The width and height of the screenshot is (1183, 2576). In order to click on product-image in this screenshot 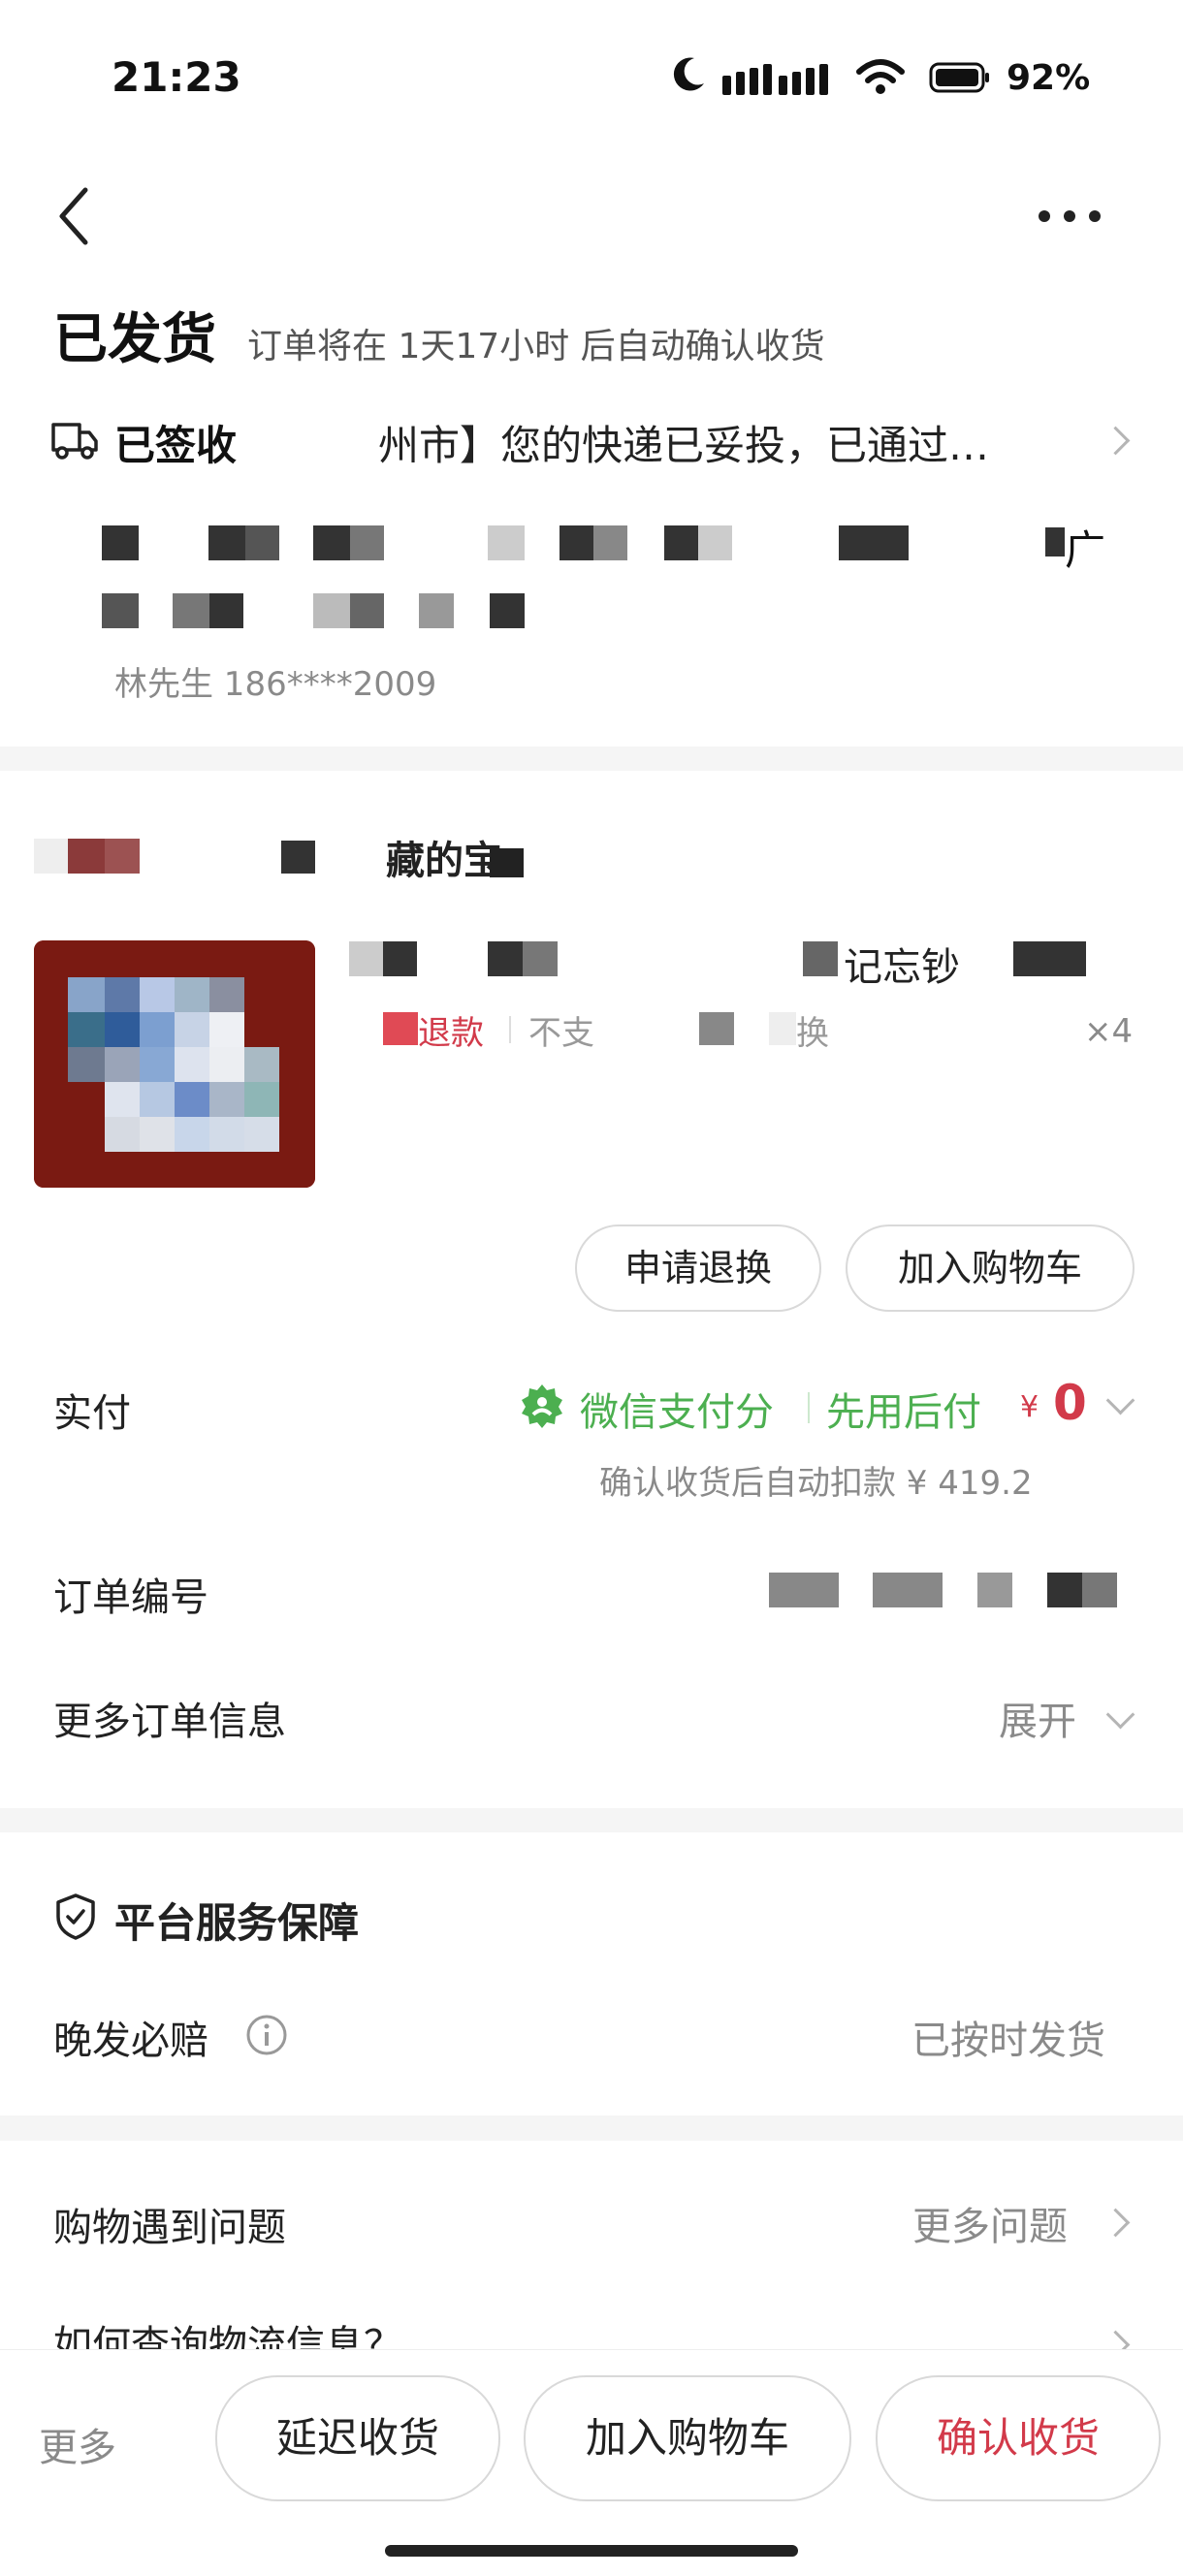, I will do `click(174, 1064)`.